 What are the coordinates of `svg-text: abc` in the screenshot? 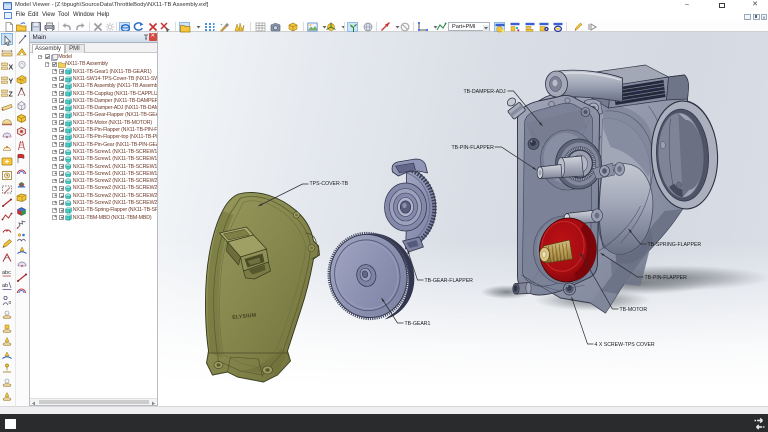 It's located at (6, 273).